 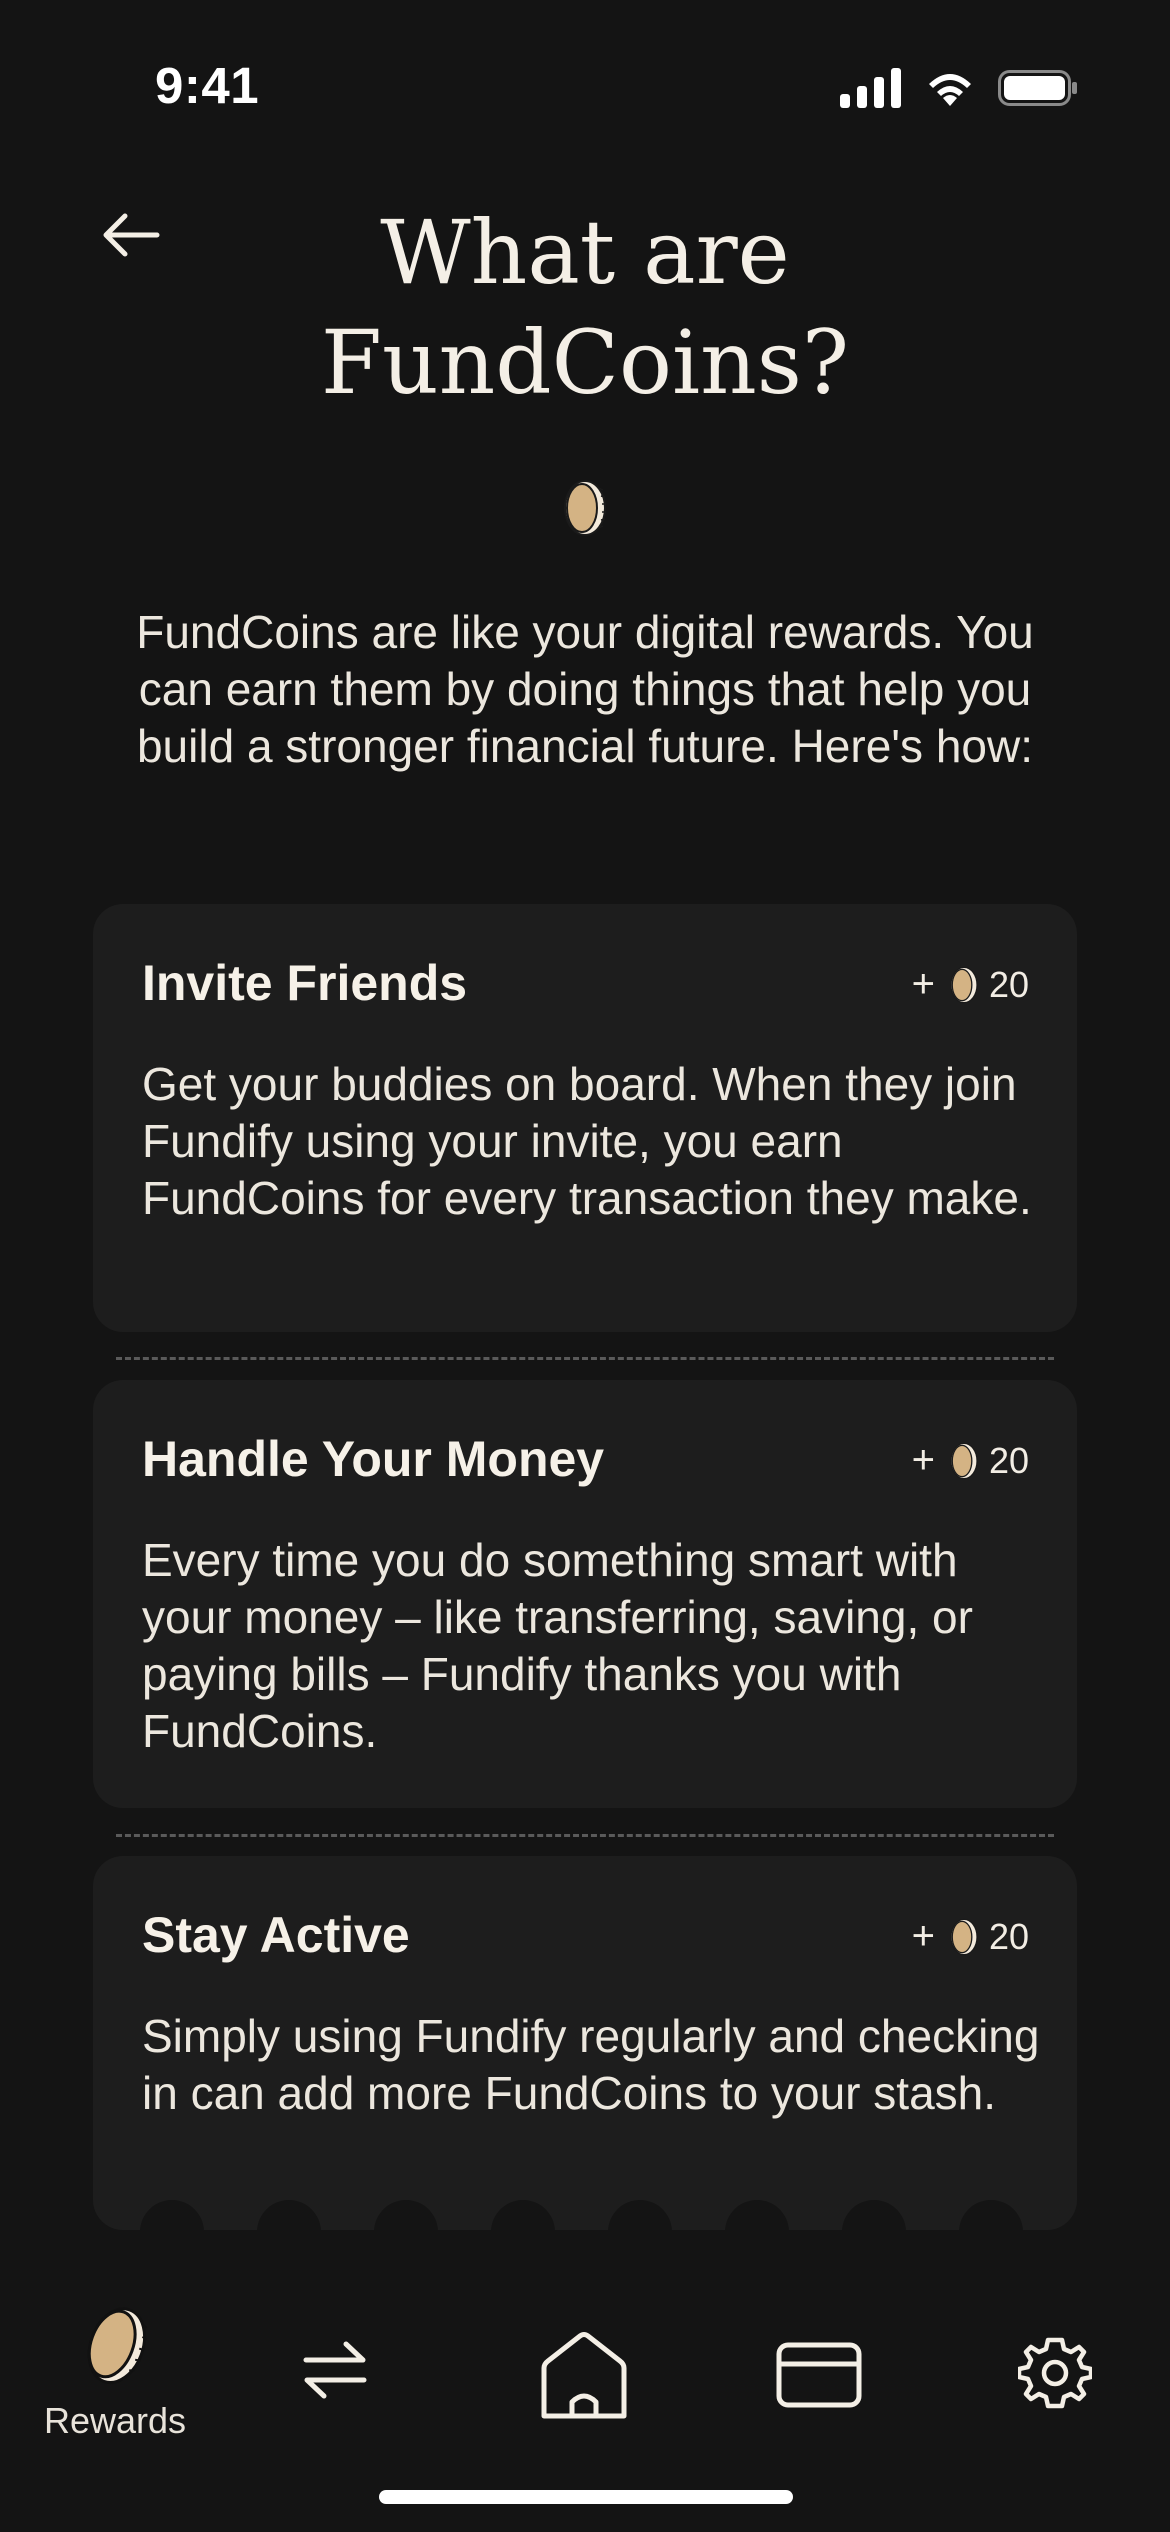 I want to click on tab-settings, so click(x=1055, y=2373).